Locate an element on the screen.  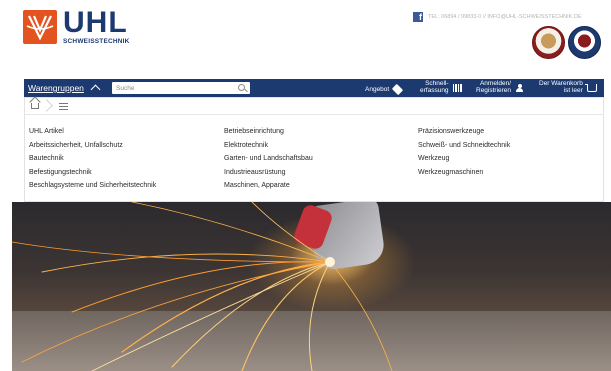
logo-subtext: SCHWEISSTECHNIK is located at coordinates (96, 42).